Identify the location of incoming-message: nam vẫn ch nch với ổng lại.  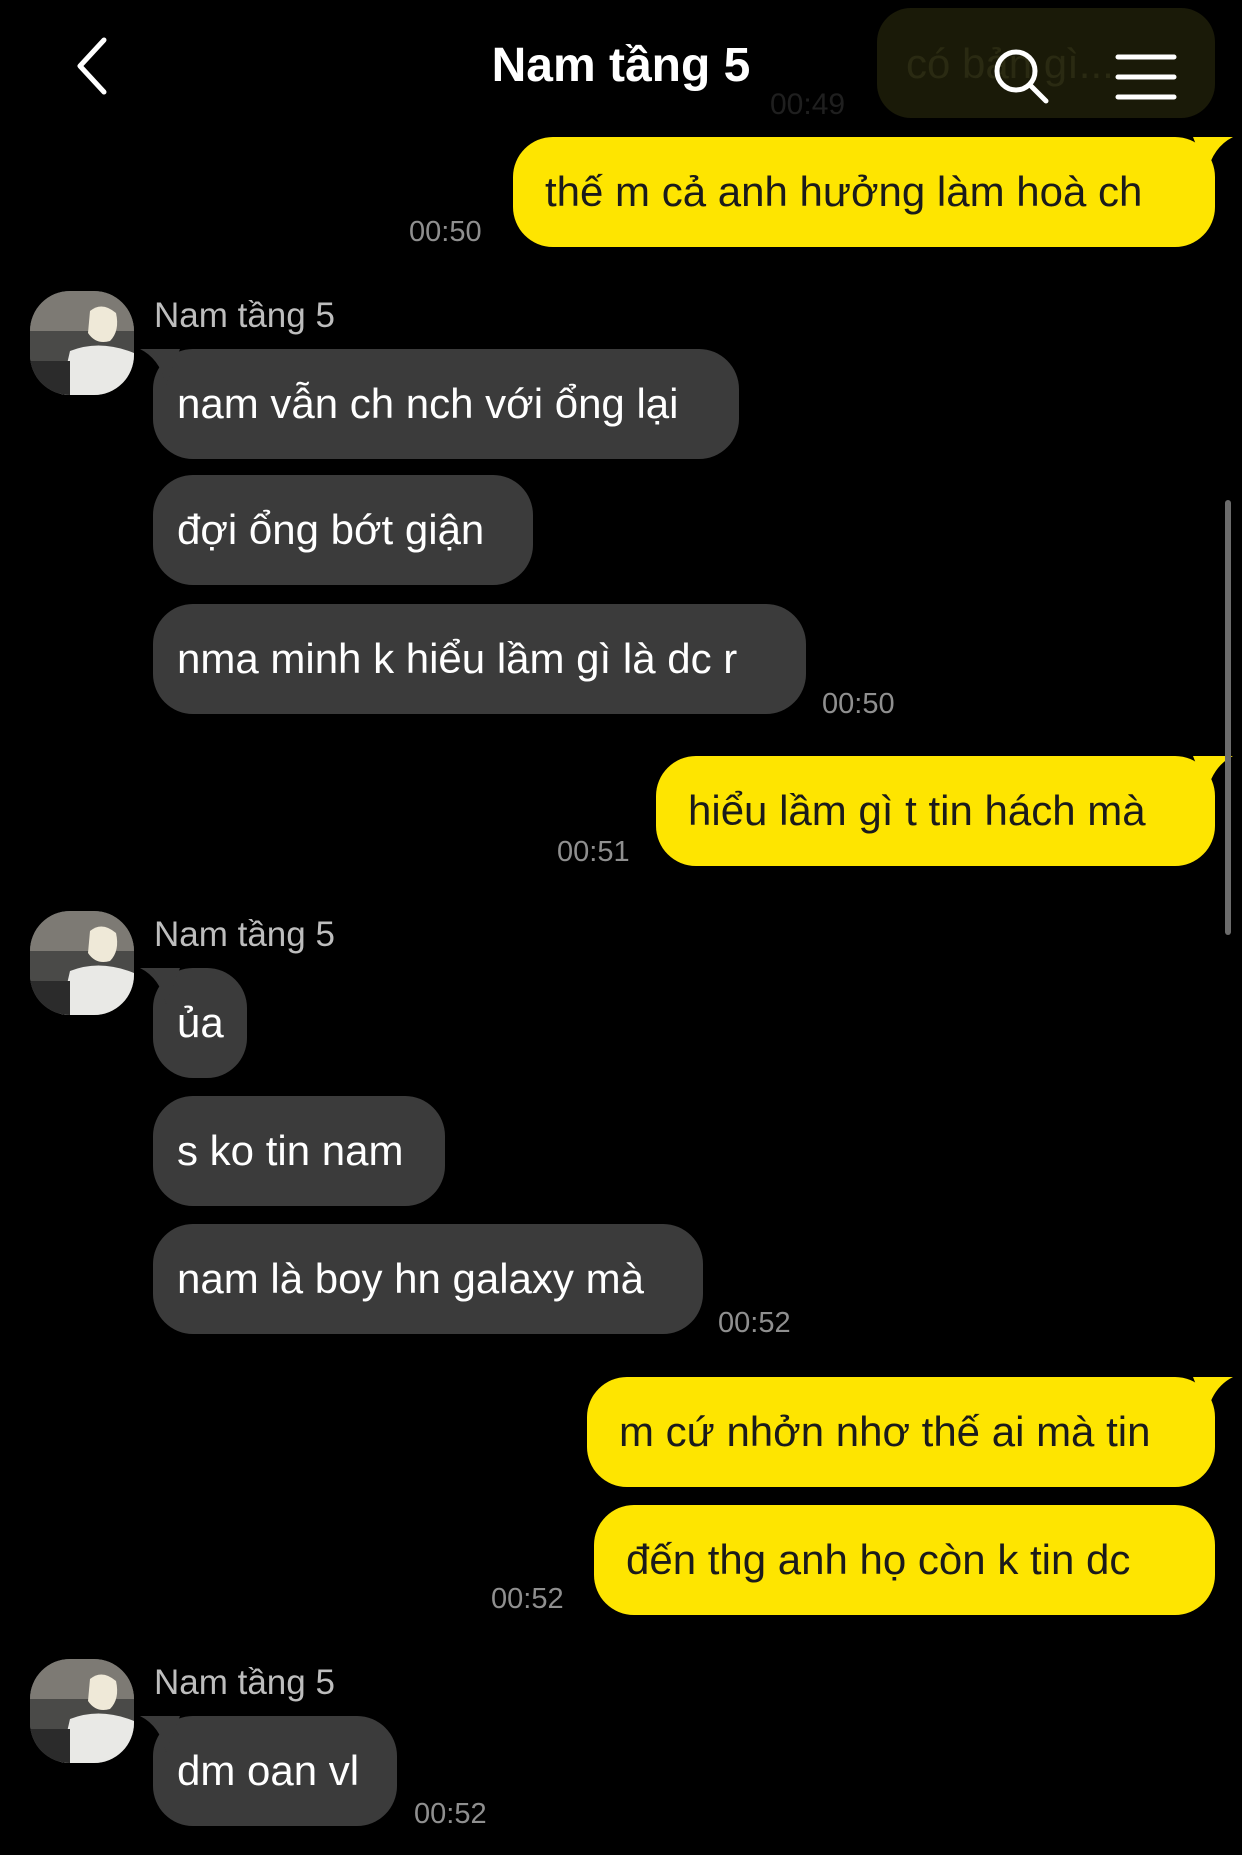
(446, 404).